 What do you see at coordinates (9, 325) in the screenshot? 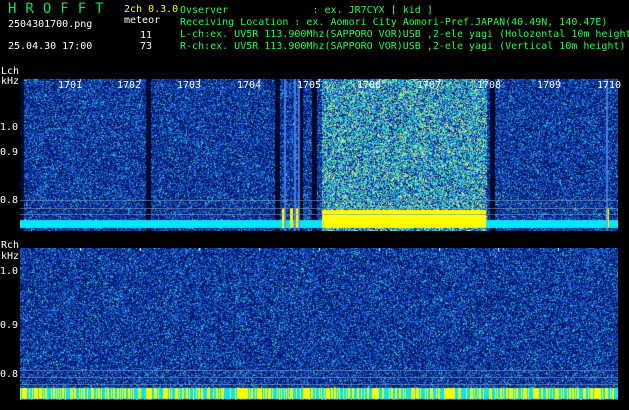
I see `rch-tick-0-9: 0.9` at bounding box center [9, 325].